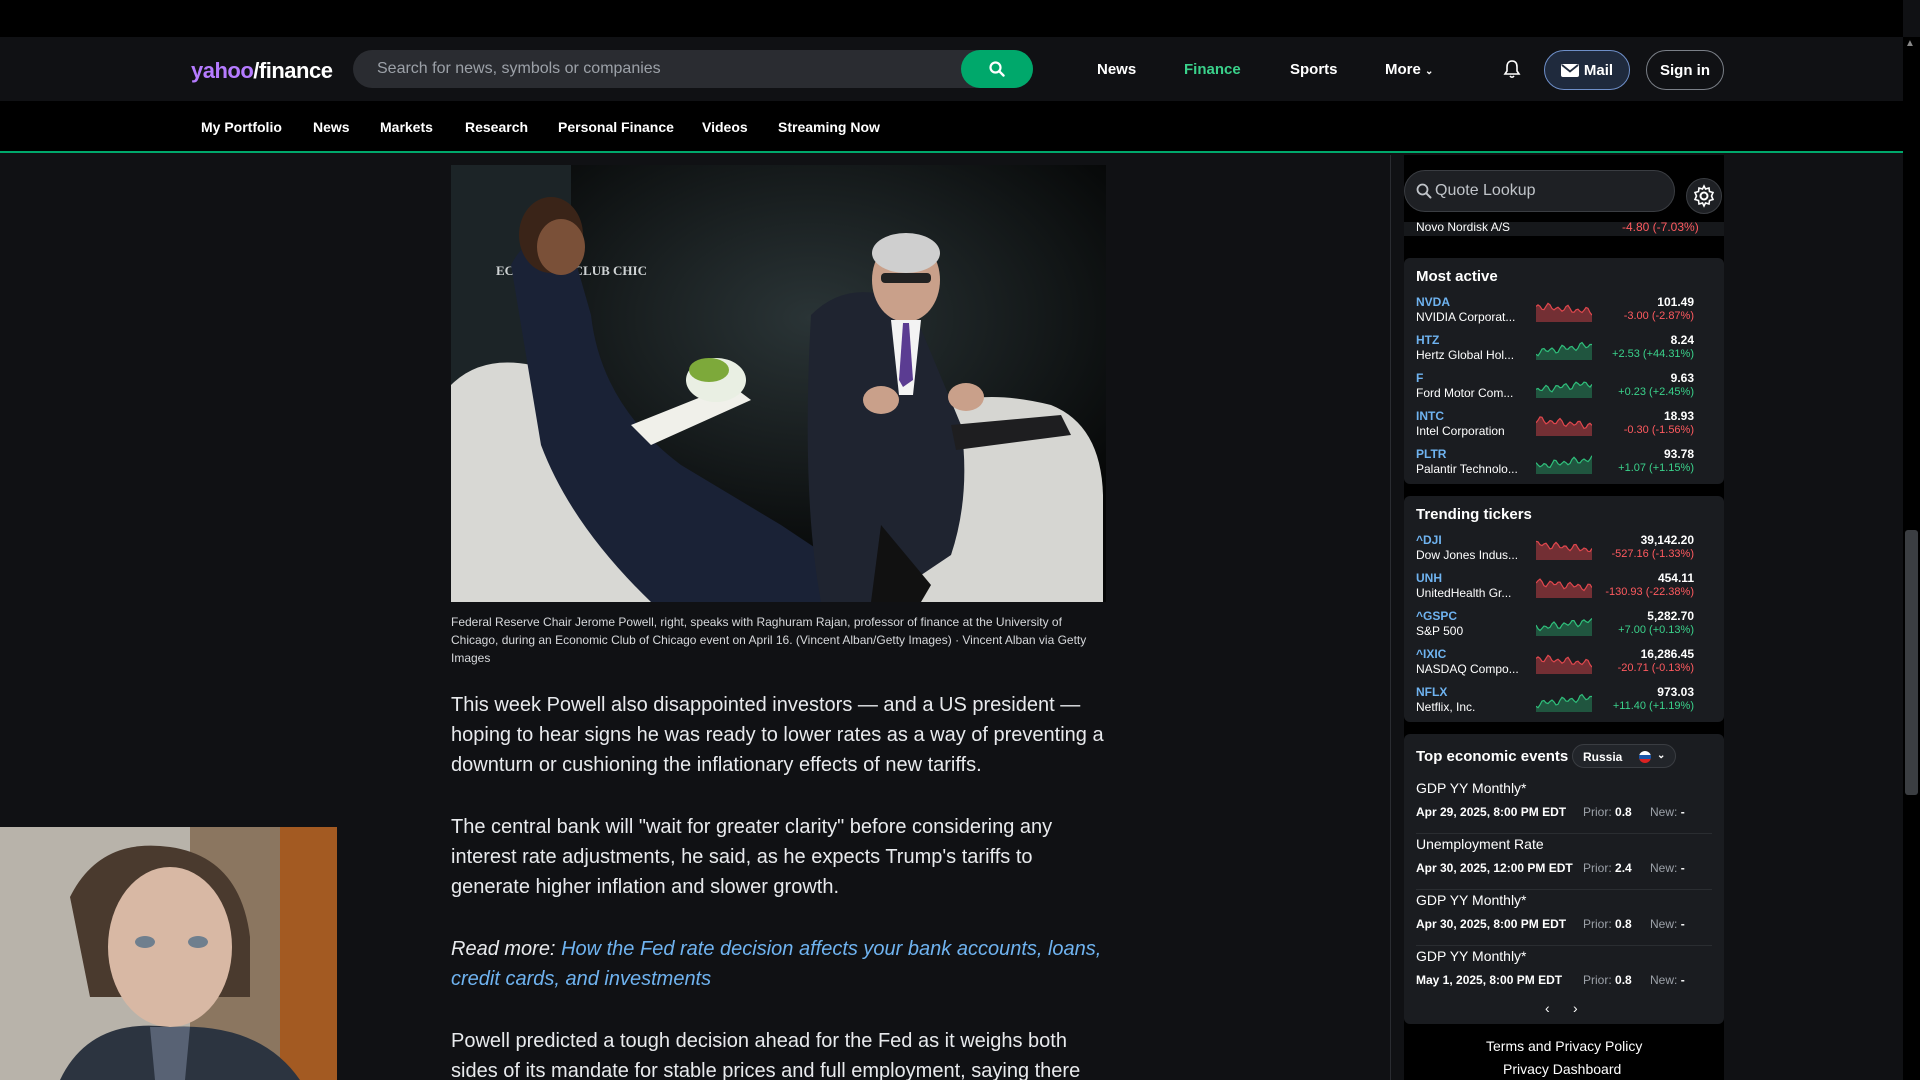  What do you see at coordinates (1652, 554) in the screenshot?
I see `ticker-change: -527.16 (-1.33%)` at bounding box center [1652, 554].